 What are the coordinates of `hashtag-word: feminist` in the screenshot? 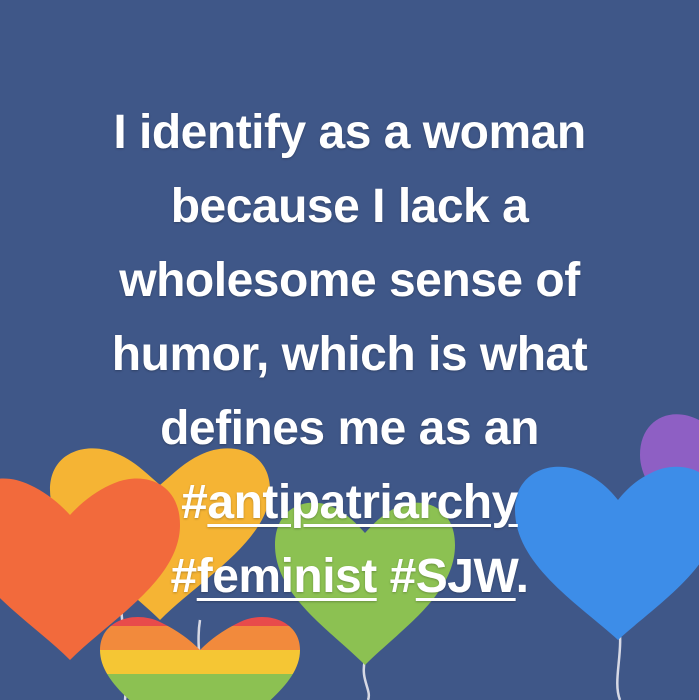 It's located at (287, 576).